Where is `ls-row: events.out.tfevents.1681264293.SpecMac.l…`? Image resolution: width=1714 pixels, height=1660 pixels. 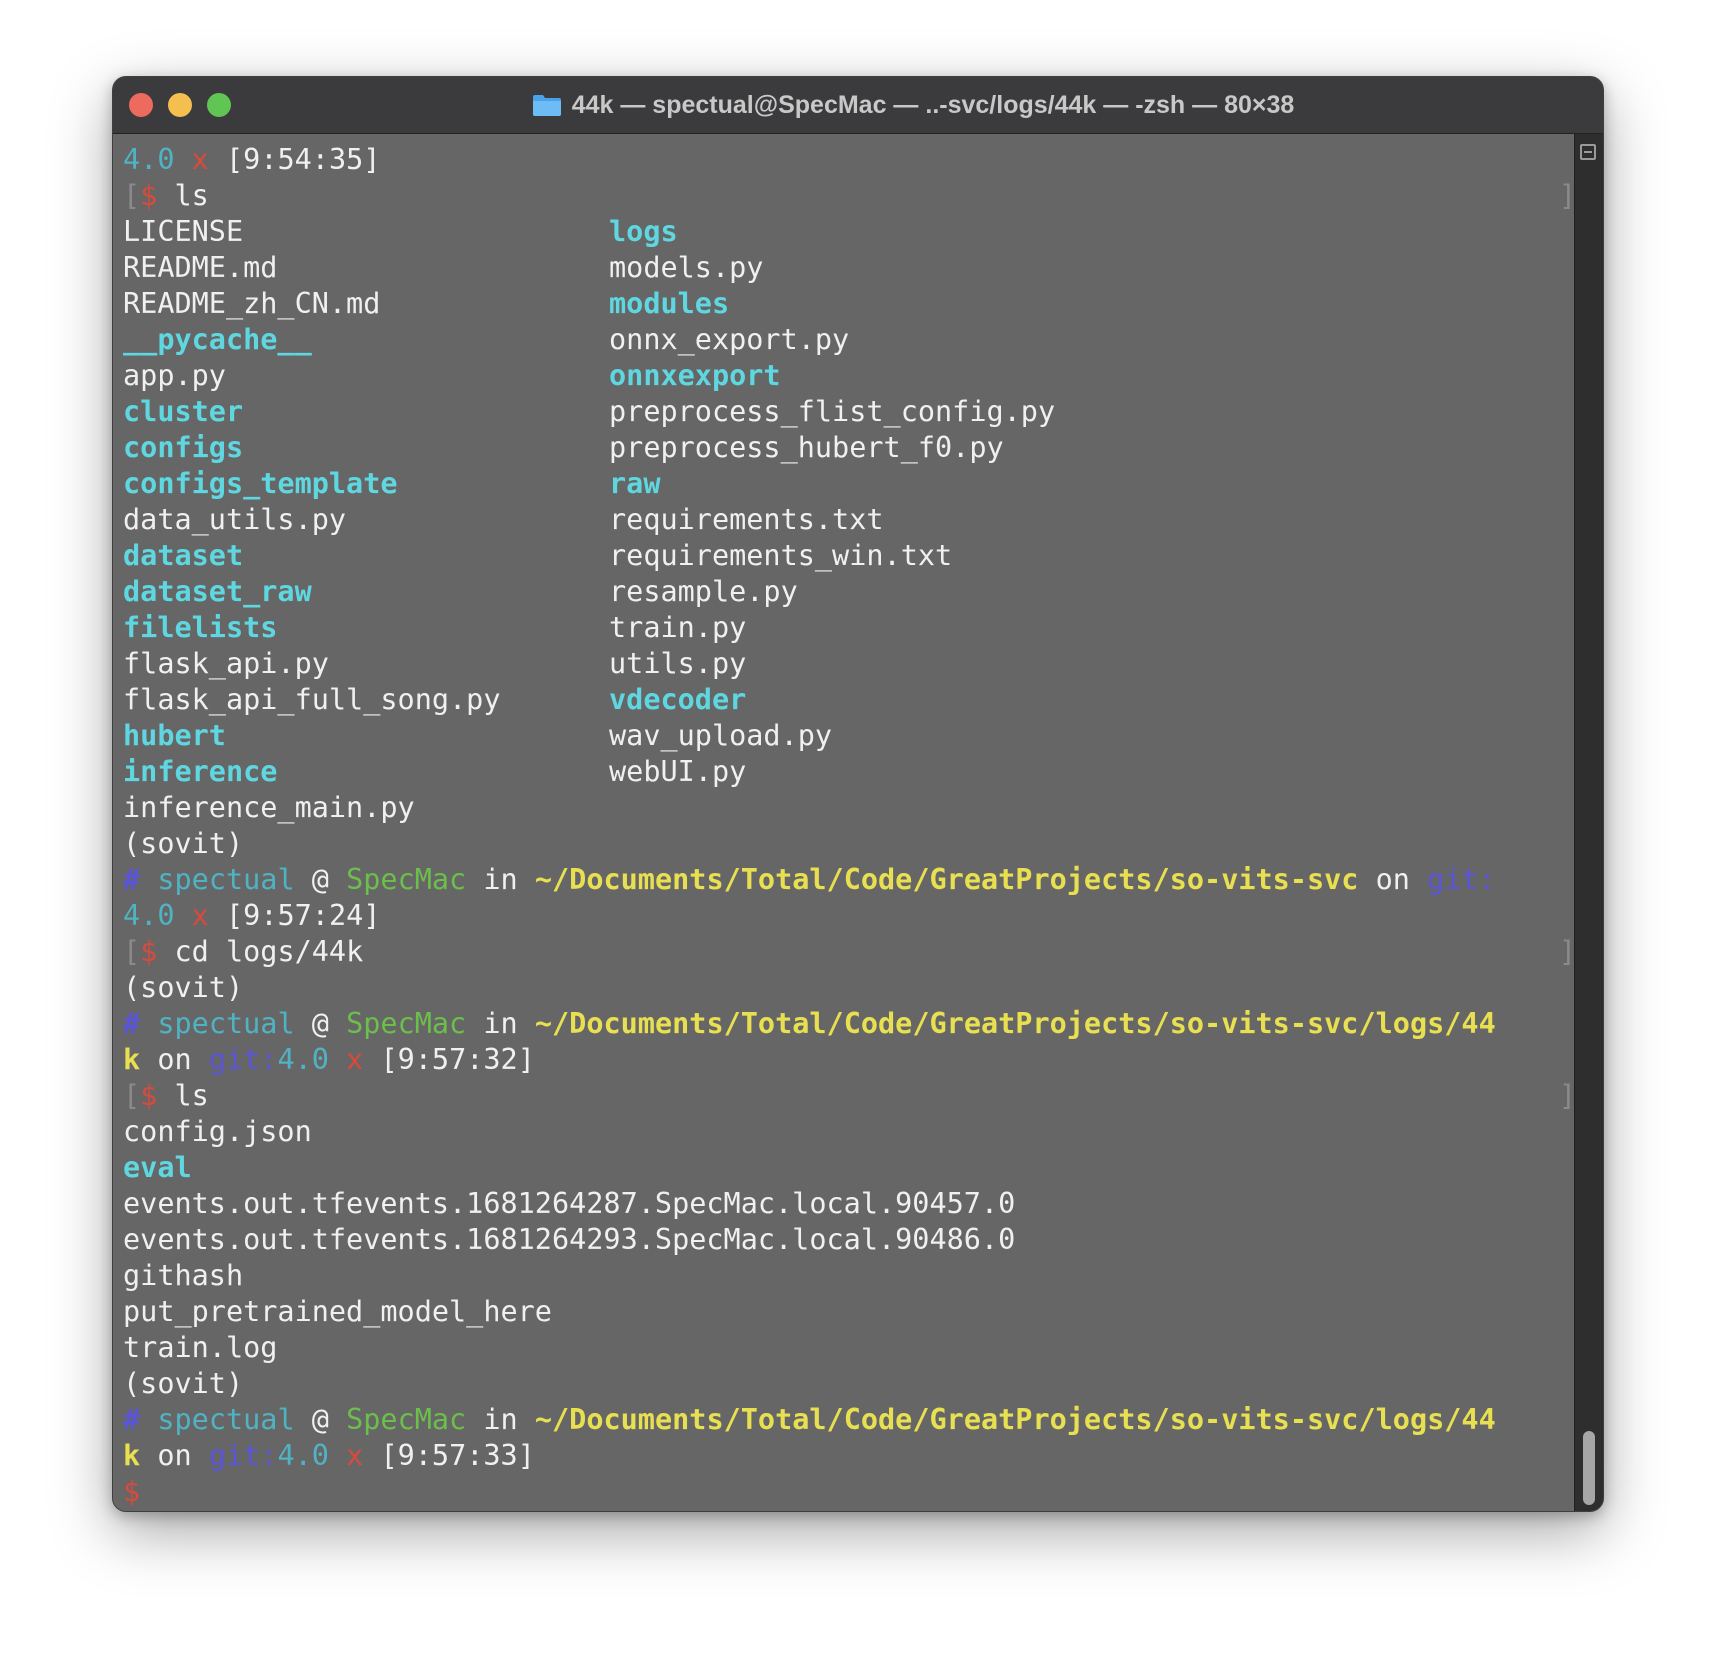 ls-row: events.out.tfevents.1681264293.SpecMac.l… is located at coordinates (849, 1240).